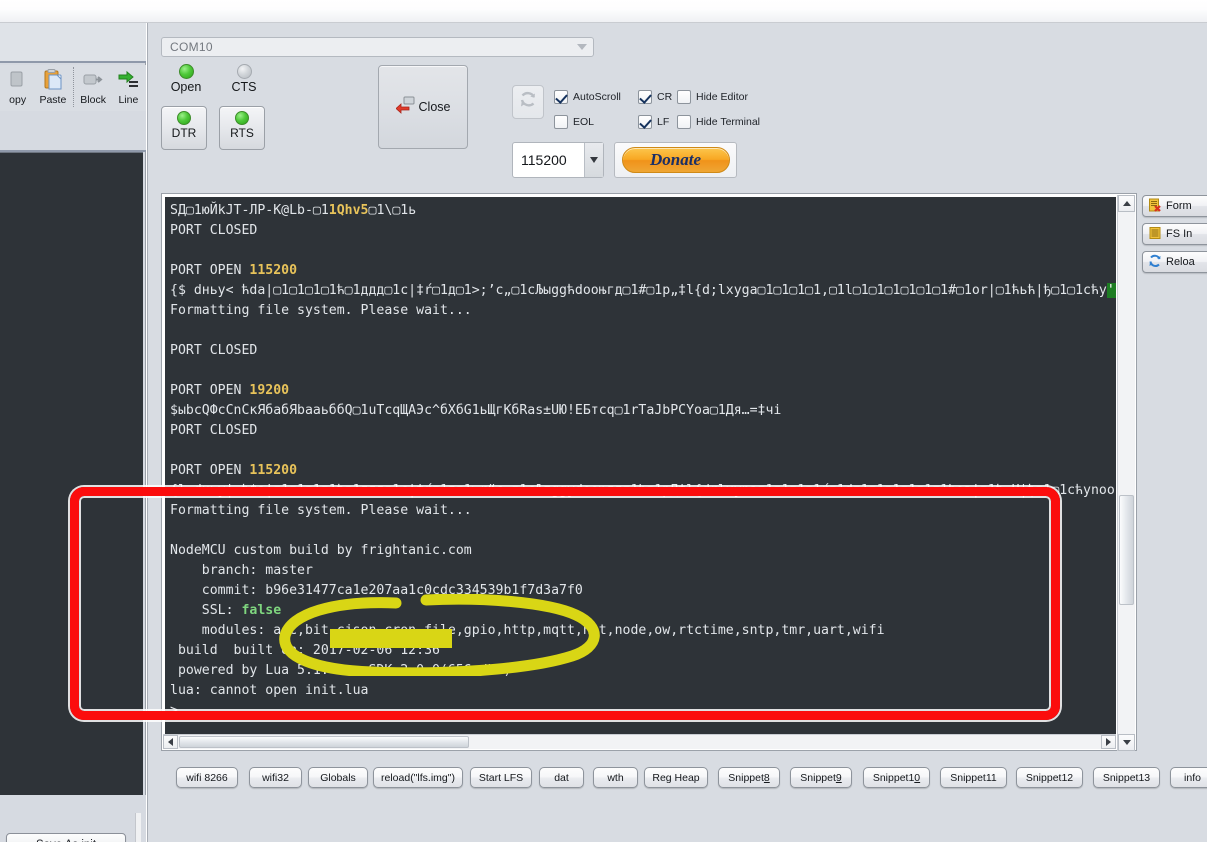  I want to click on snippet-button-1: wifi32, so click(275, 777).